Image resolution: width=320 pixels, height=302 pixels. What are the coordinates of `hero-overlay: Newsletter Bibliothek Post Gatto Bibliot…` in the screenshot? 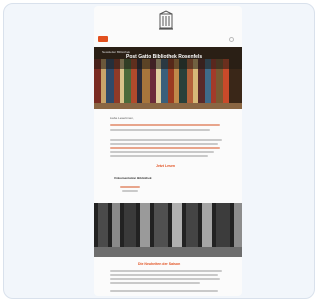 It's located at (168, 58).